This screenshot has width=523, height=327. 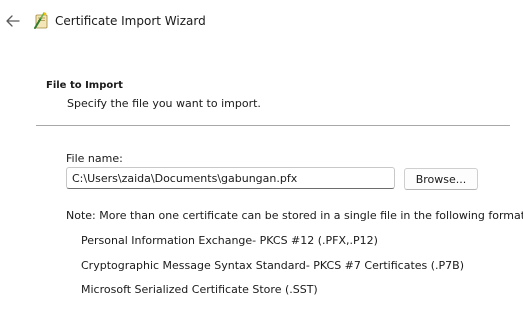 What do you see at coordinates (130, 21) in the screenshot?
I see `window-title: Certificate Import Wizard` at bounding box center [130, 21].